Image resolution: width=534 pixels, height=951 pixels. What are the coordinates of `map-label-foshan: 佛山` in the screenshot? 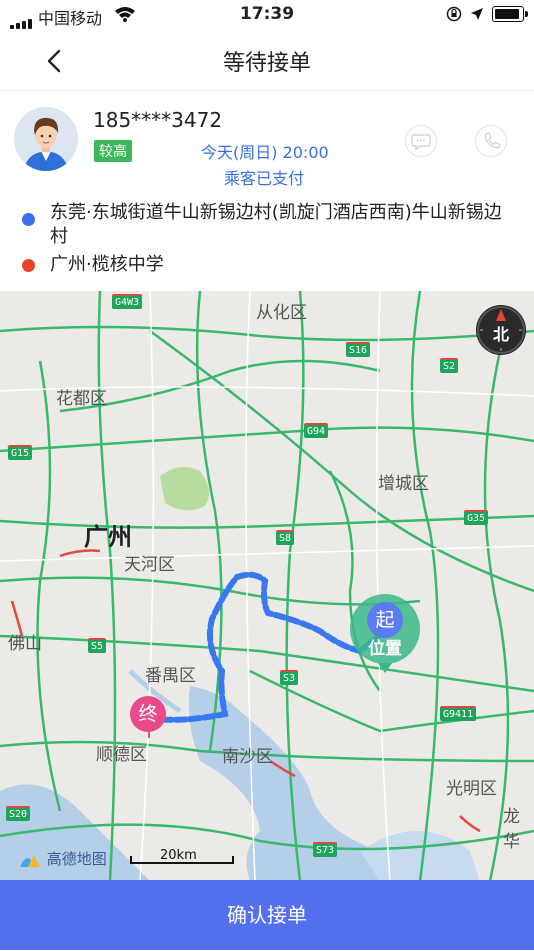 It's located at (25, 644).